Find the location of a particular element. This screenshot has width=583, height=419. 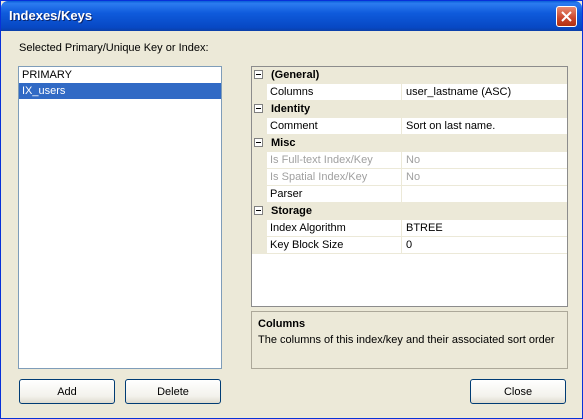

property-row-parser: Parser is located at coordinates (409, 194).